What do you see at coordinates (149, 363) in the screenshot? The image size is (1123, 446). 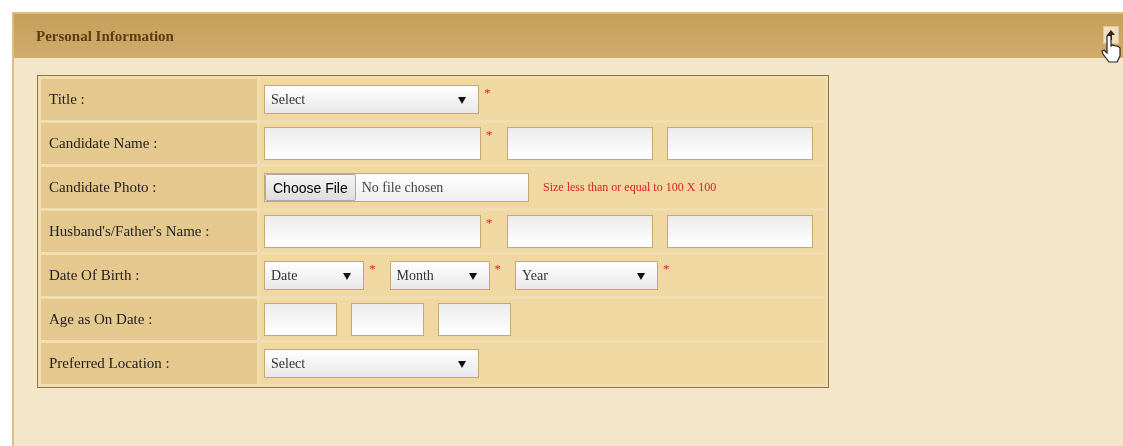 I see `field-label: Preferred Location :` at bounding box center [149, 363].